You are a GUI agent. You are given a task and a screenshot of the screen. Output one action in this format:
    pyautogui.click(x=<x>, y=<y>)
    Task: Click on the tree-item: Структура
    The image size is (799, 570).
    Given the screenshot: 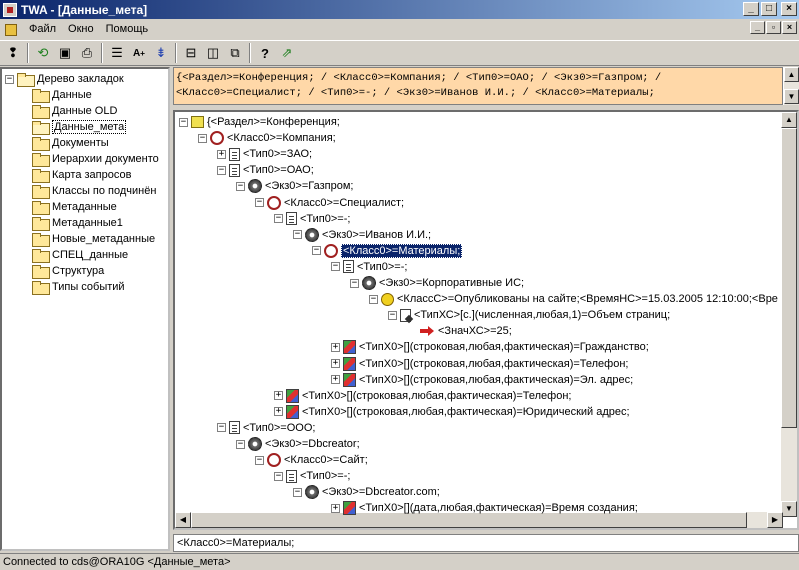 What is the action you would take?
    pyautogui.click(x=68, y=271)
    